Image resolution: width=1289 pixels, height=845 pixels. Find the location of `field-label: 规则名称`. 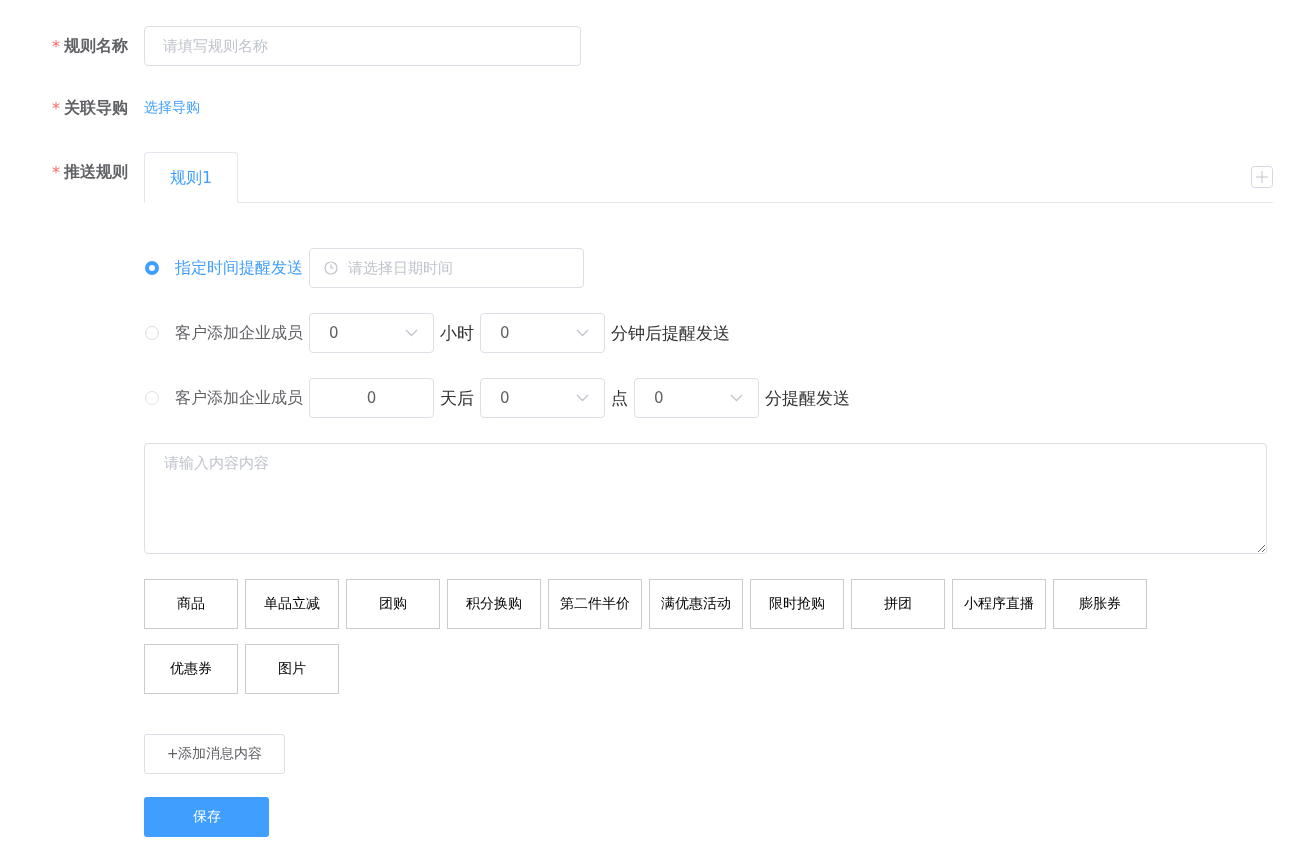

field-label: 规则名称 is located at coordinates (96, 46).